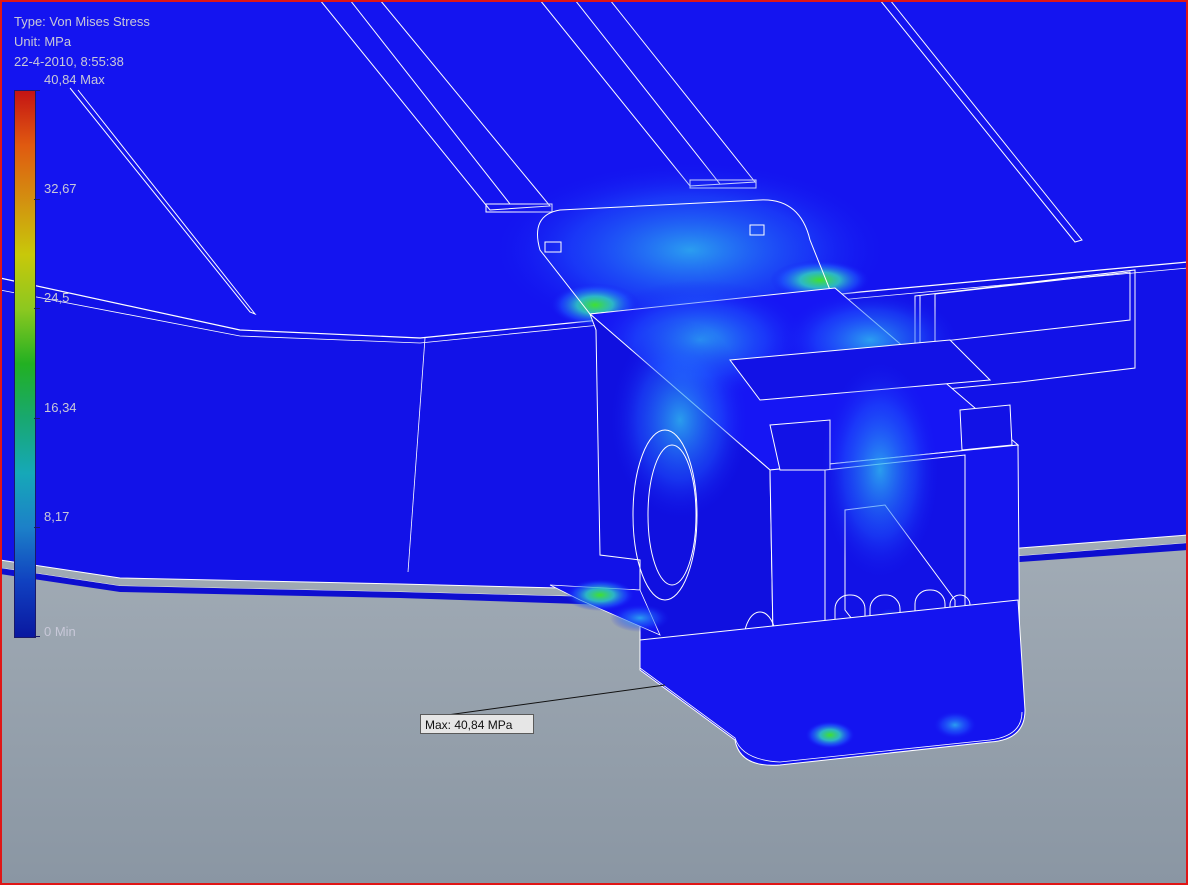  Describe the element at coordinates (82, 21) in the screenshot. I see `result-type-label: Type: Von Mises Stress` at that location.